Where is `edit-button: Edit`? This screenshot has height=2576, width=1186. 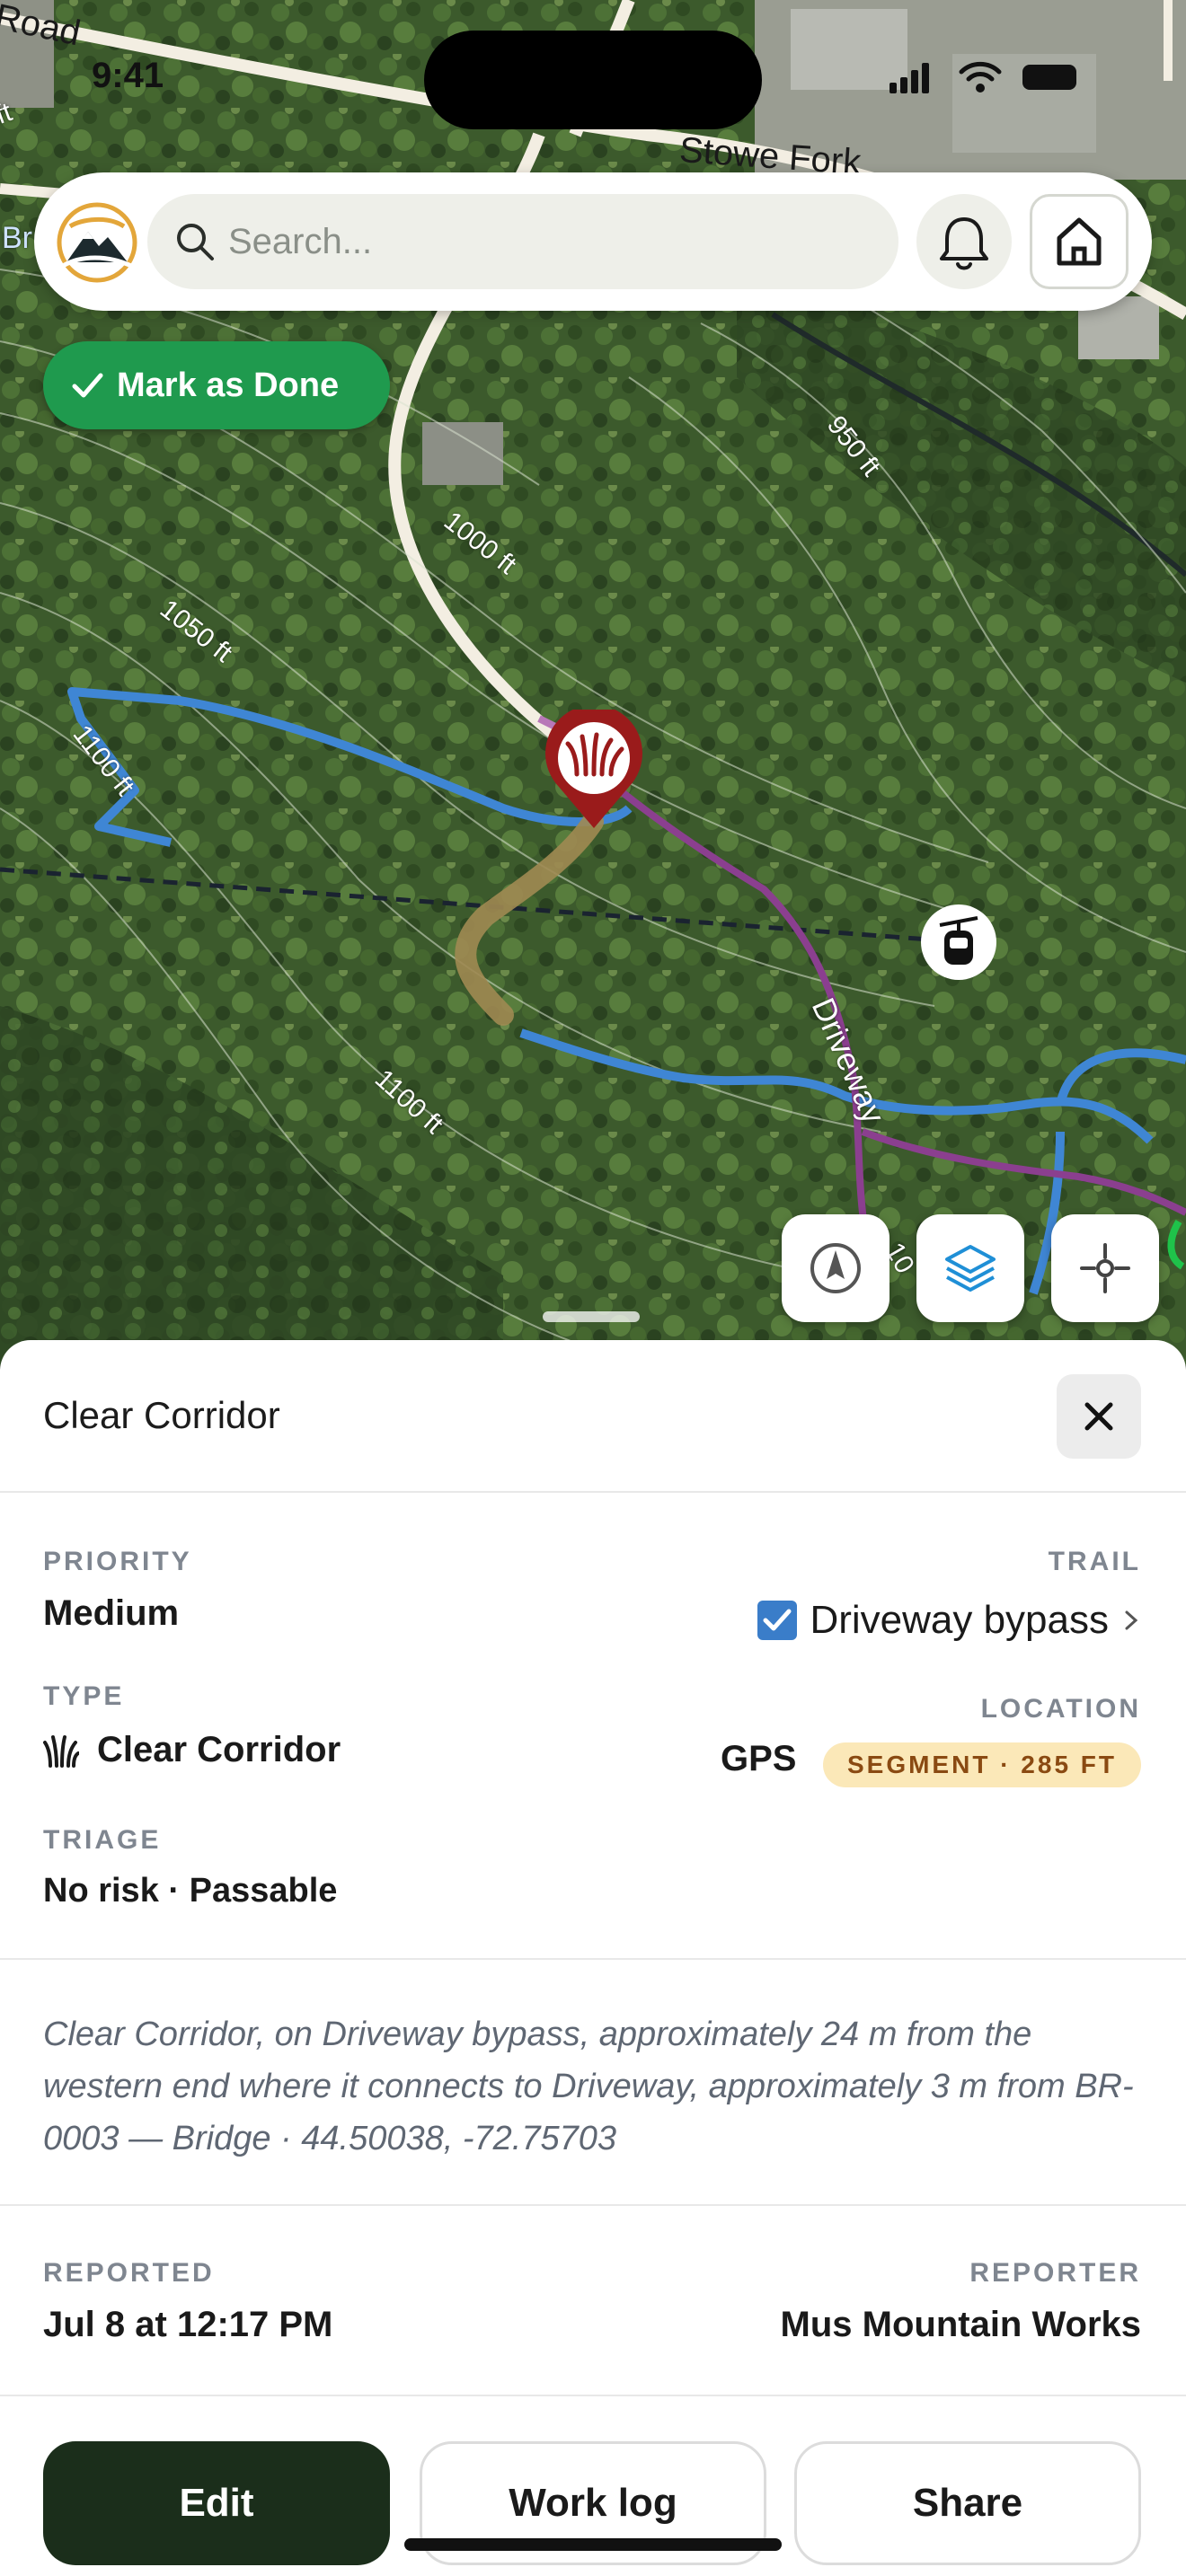 edit-button: Edit is located at coordinates (216, 2503).